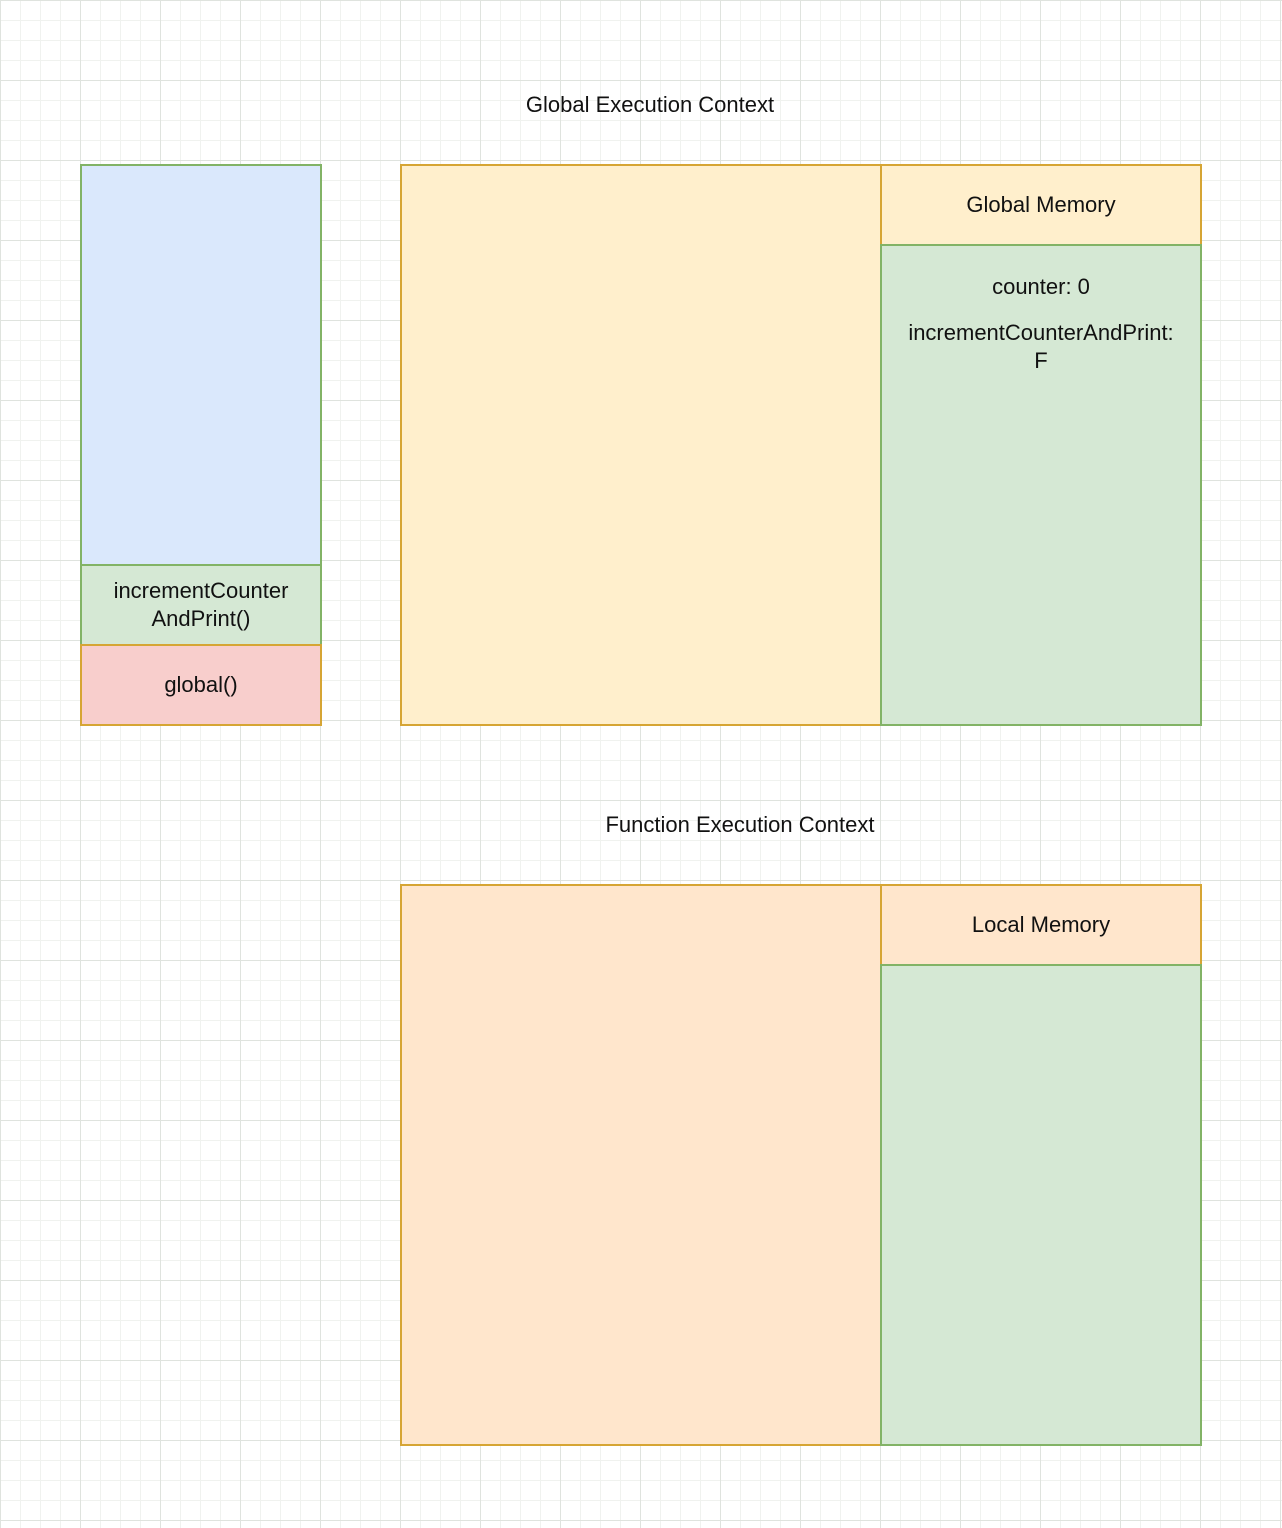 This screenshot has height=1528, width=1282. I want to click on local-memory-header: Local Memory, so click(1041, 925).